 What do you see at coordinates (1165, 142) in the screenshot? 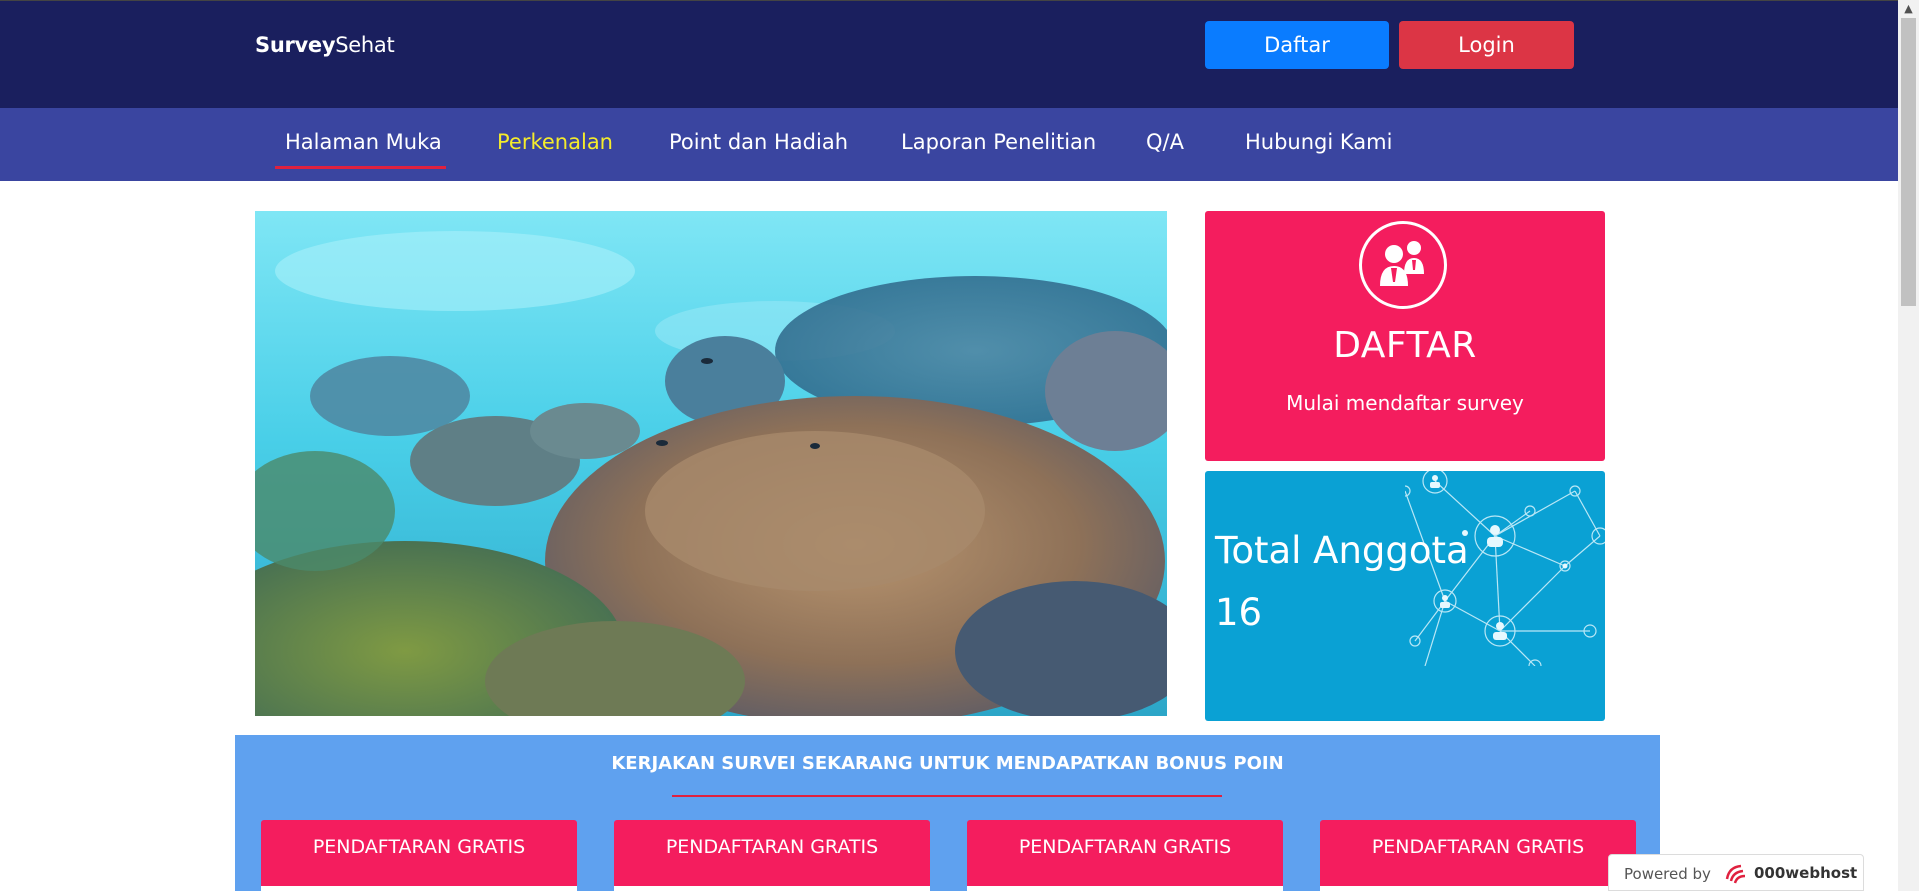
I see `nav-item-qa: Q/A` at bounding box center [1165, 142].